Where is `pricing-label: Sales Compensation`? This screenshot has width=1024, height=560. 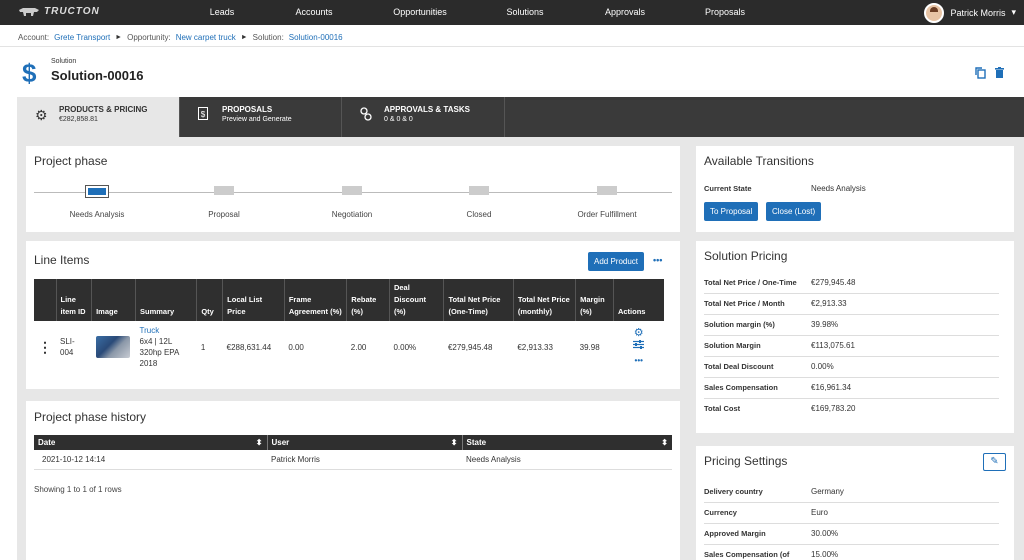
pricing-label: Sales Compensation is located at coordinates (741, 387).